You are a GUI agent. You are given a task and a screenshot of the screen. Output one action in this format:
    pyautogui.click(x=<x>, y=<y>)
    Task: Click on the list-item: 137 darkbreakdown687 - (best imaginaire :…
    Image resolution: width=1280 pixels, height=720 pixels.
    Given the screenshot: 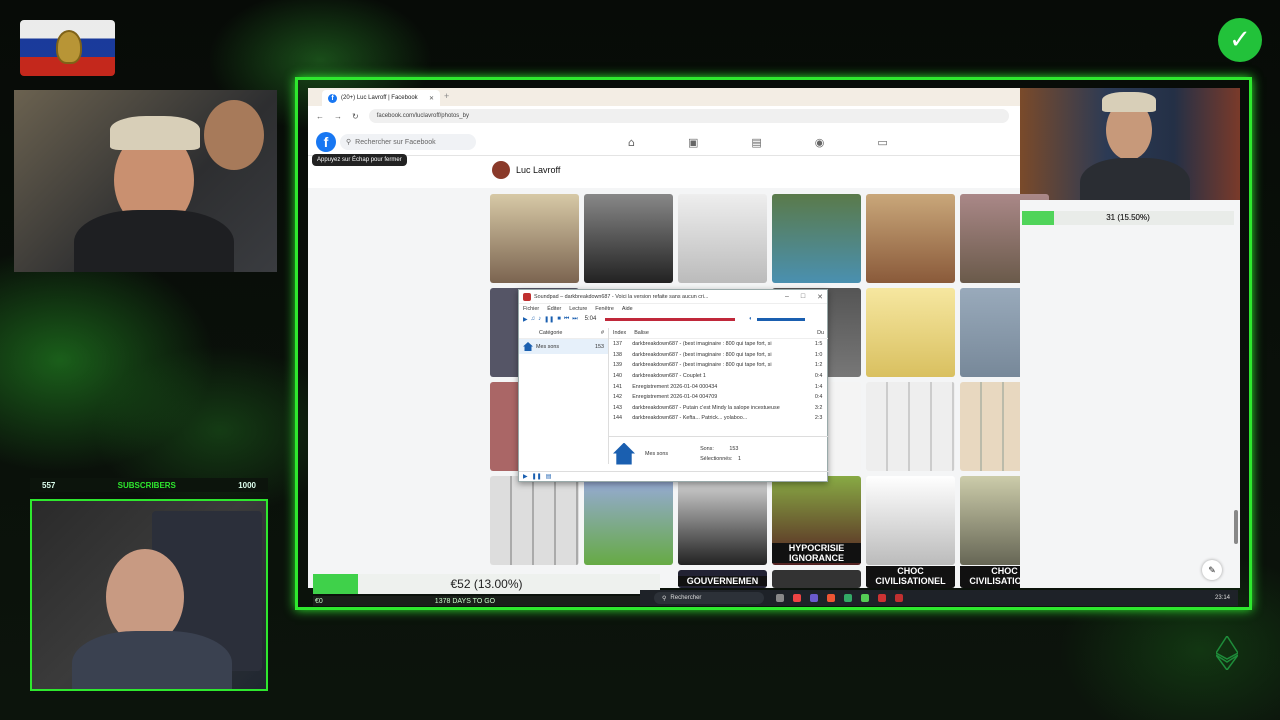 What is the action you would take?
    pyautogui.click(x=718, y=344)
    